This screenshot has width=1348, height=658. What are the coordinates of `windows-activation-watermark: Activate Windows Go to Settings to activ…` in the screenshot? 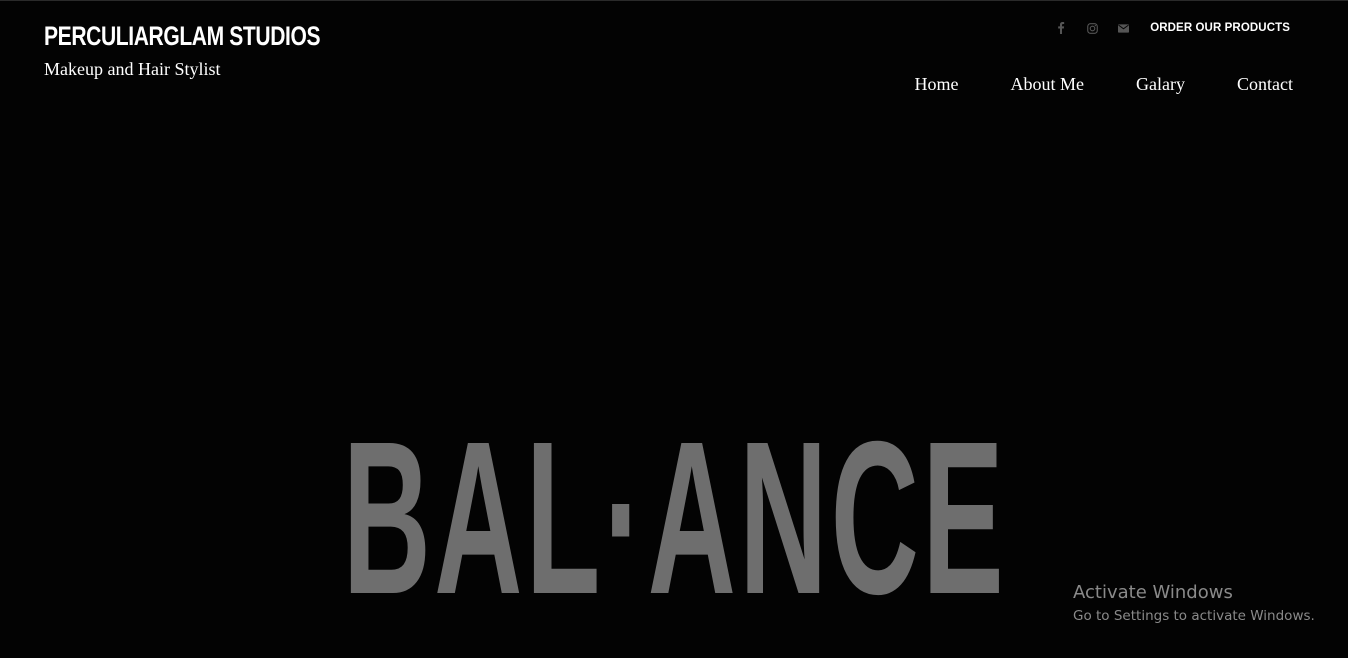 It's located at (1194, 603).